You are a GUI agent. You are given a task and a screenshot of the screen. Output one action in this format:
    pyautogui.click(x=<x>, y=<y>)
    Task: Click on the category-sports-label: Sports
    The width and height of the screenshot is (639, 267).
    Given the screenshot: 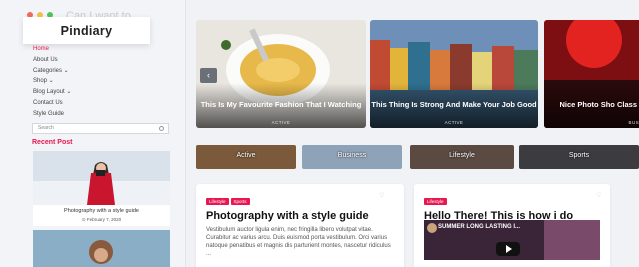 What is the action you would take?
    pyautogui.click(x=579, y=155)
    